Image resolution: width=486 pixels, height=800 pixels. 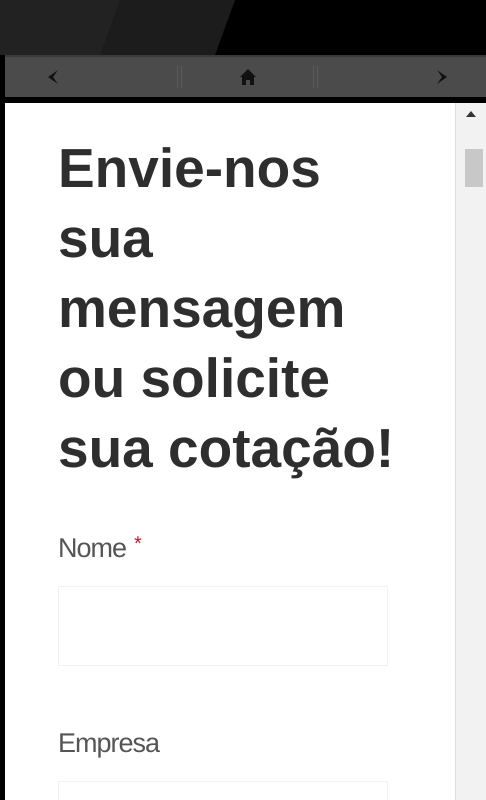 What do you see at coordinates (92, 548) in the screenshot?
I see `field-label: Nome` at bounding box center [92, 548].